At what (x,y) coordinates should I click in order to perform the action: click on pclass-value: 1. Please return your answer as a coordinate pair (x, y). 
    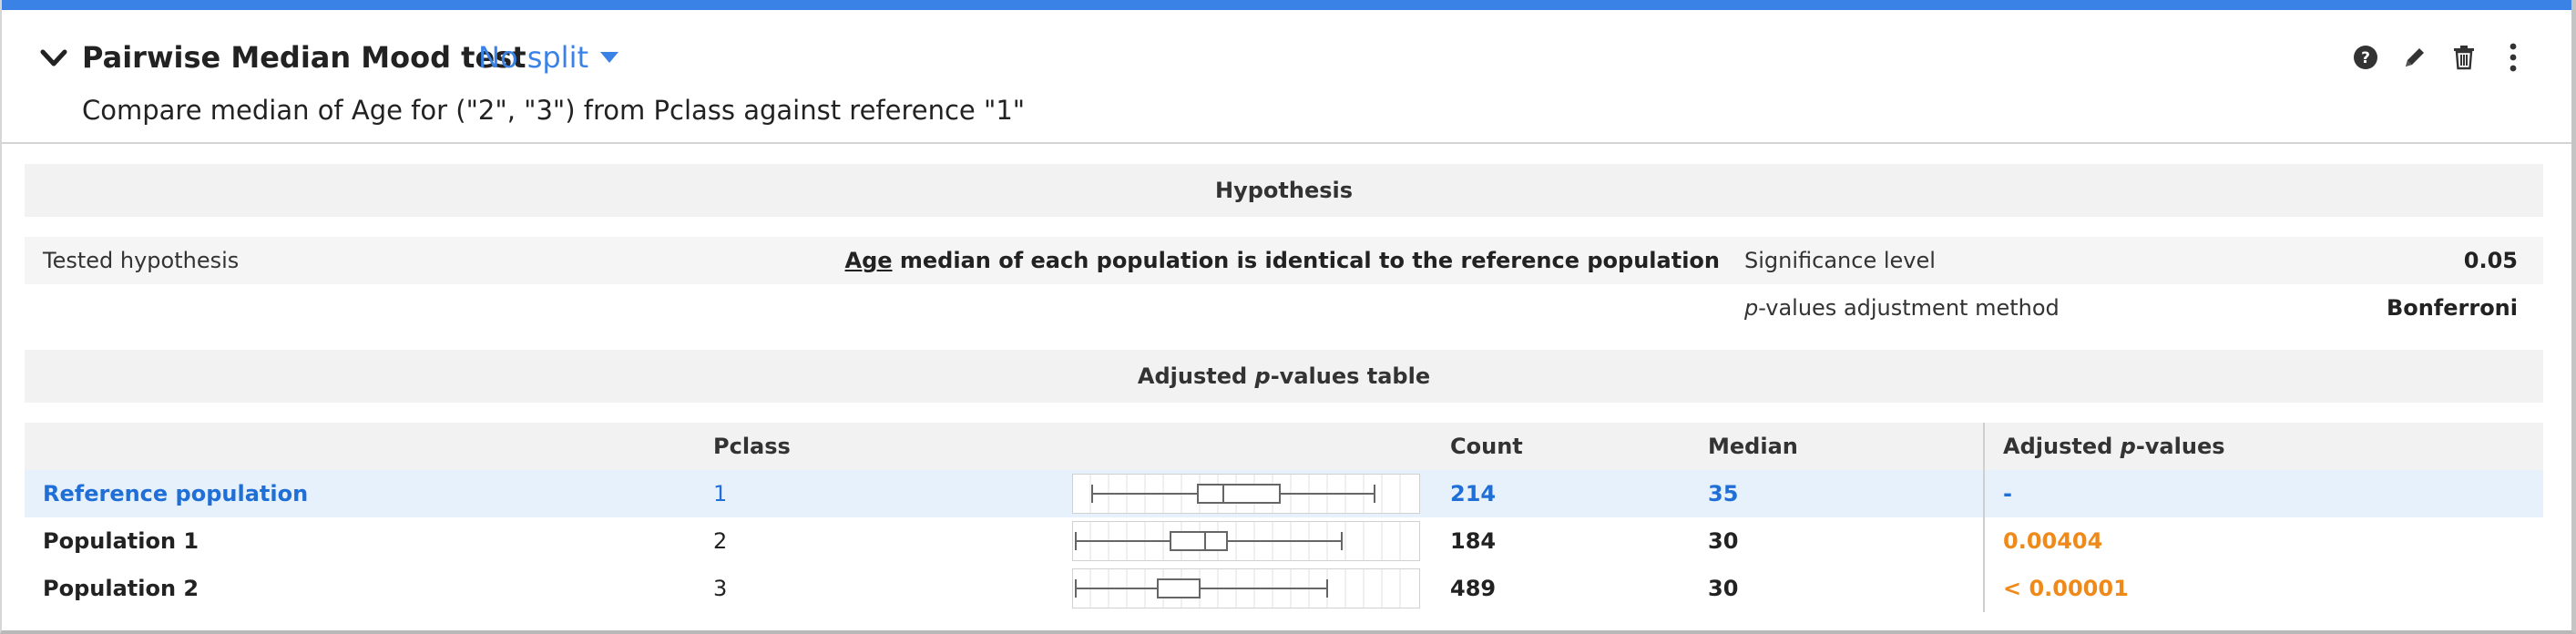
    Looking at the image, I should click on (720, 494).